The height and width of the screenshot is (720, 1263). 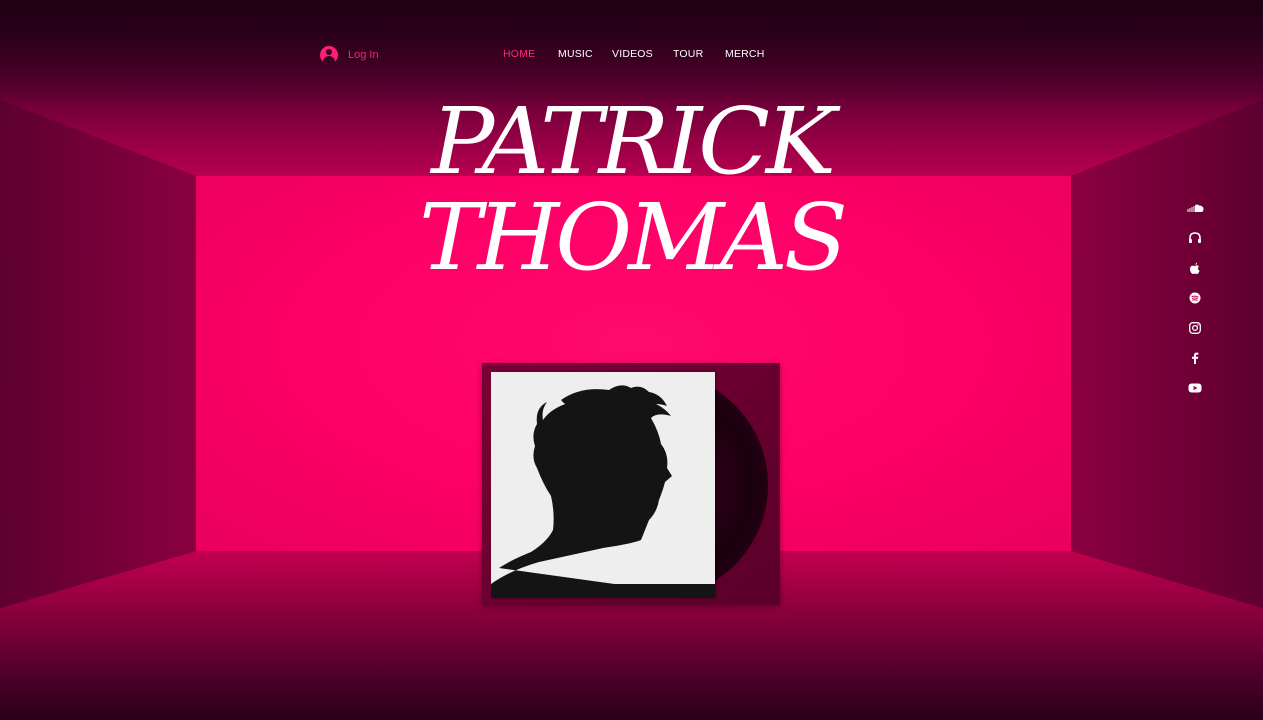 I want to click on facebook-icon, so click(x=1195, y=358).